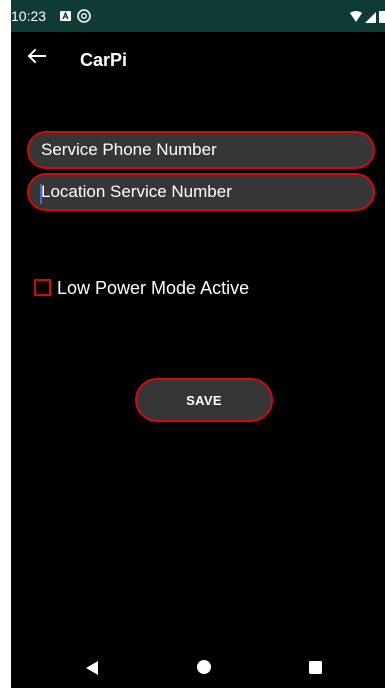 The width and height of the screenshot is (385, 688). I want to click on nav-recents-icon, so click(315, 667).